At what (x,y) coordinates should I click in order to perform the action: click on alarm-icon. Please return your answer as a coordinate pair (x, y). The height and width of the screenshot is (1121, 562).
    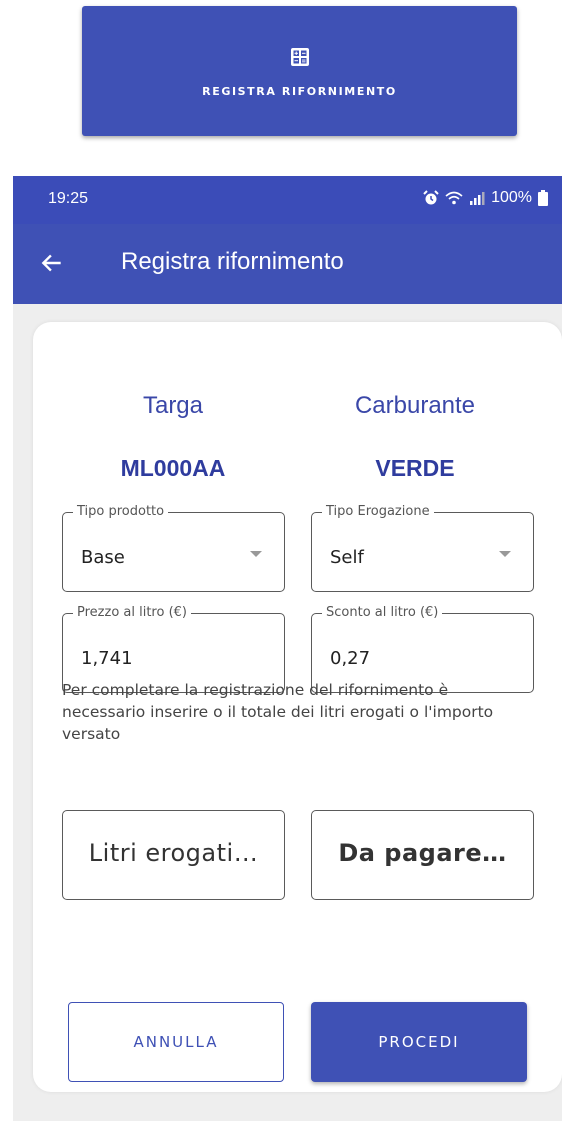
    Looking at the image, I should click on (431, 197).